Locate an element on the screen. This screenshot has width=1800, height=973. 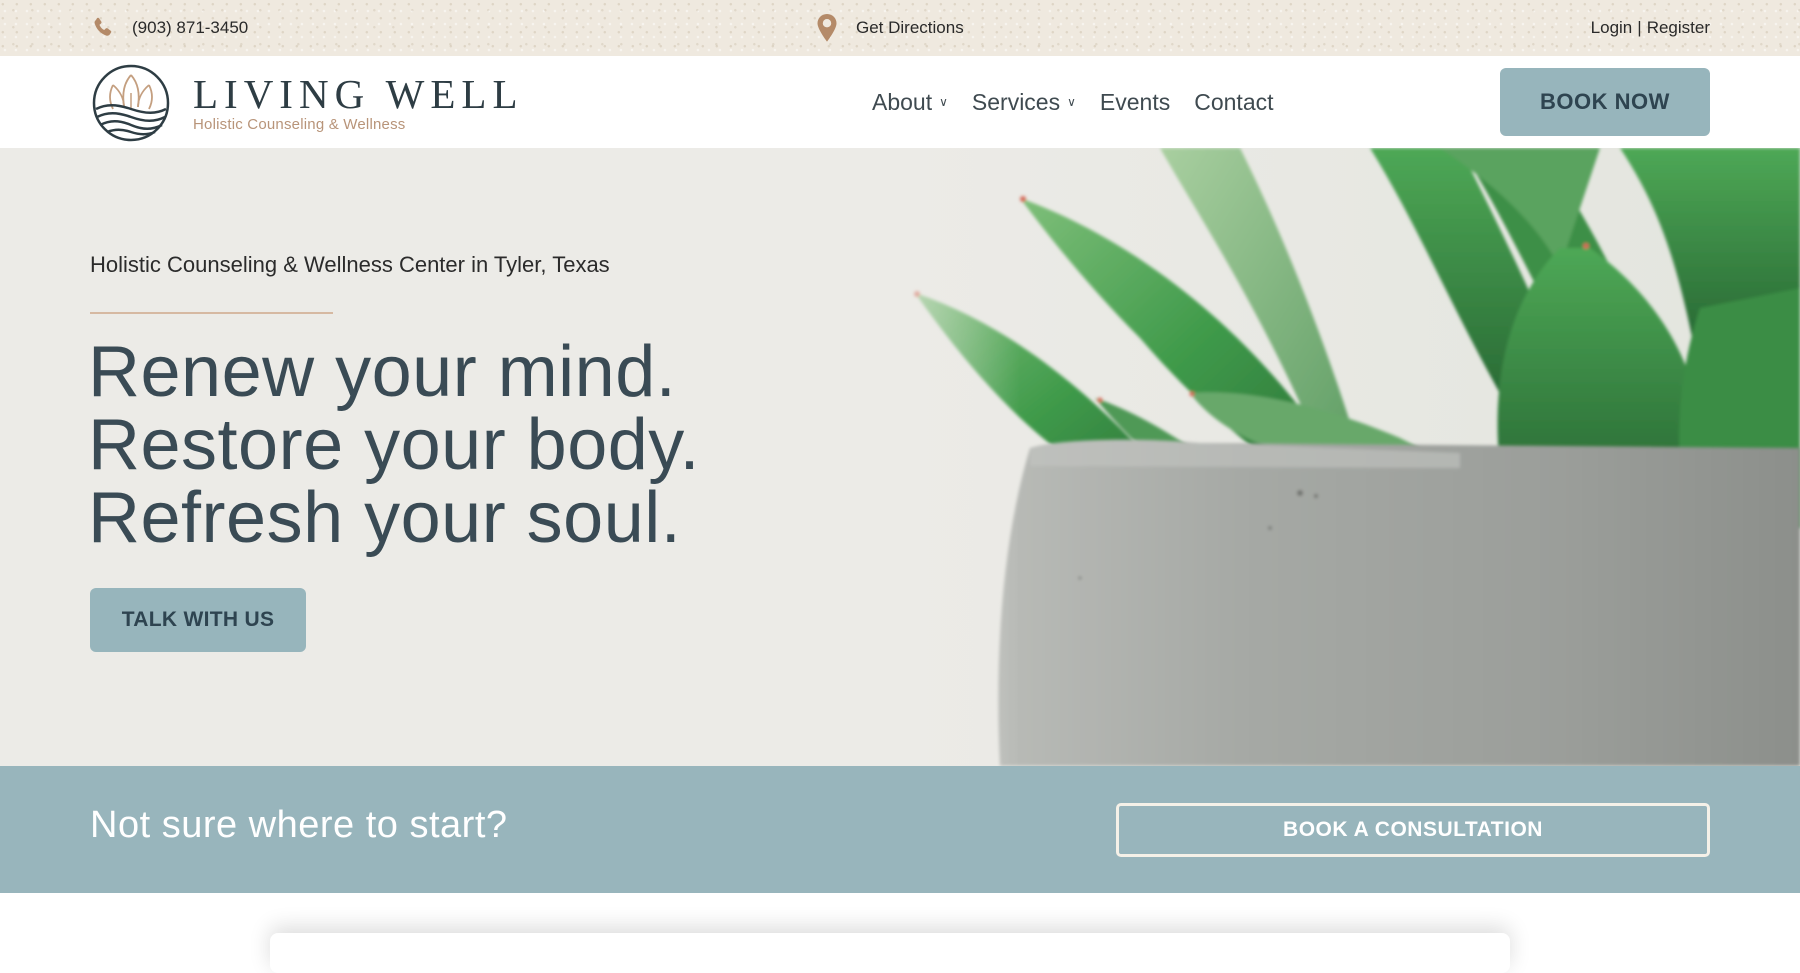
book-consultation-button: BOOK A CONSULTATION is located at coordinates (1413, 830).